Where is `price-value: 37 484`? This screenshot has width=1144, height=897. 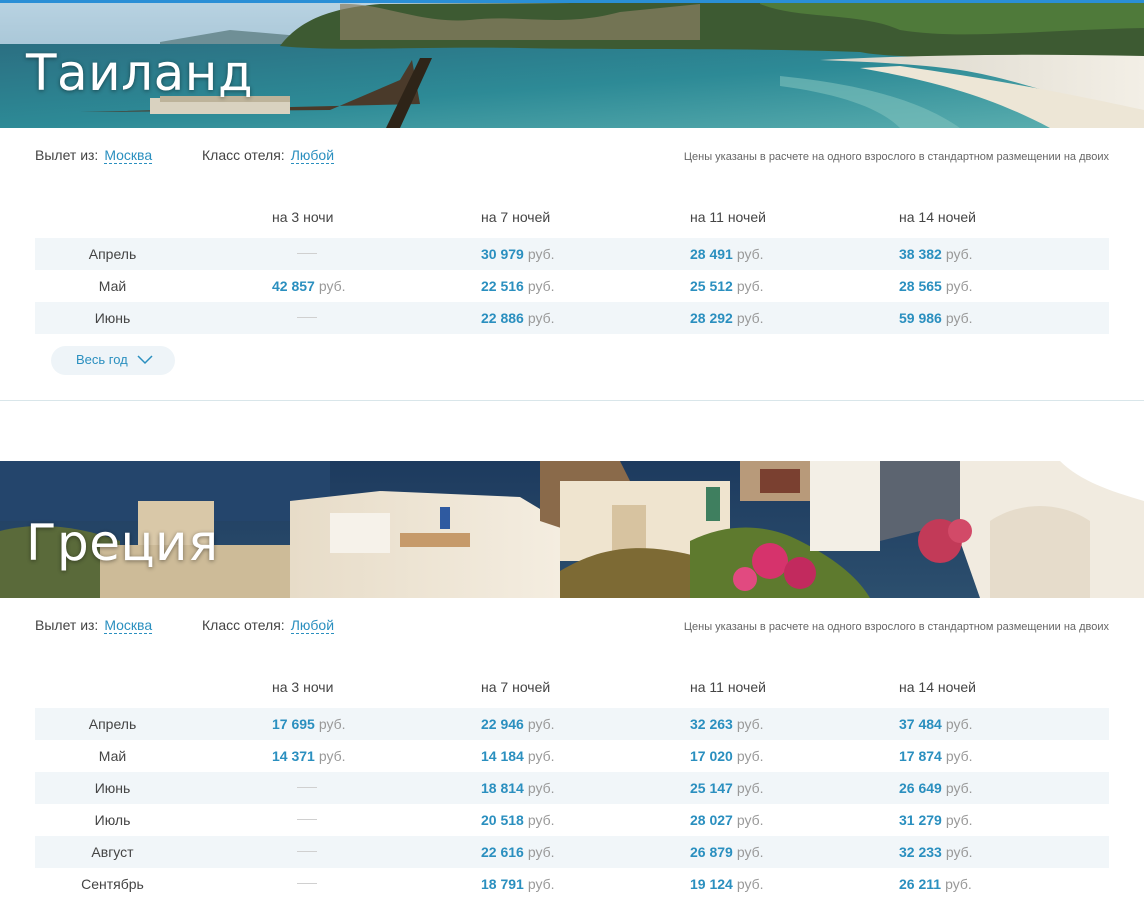
price-value: 37 484 is located at coordinates (920, 724).